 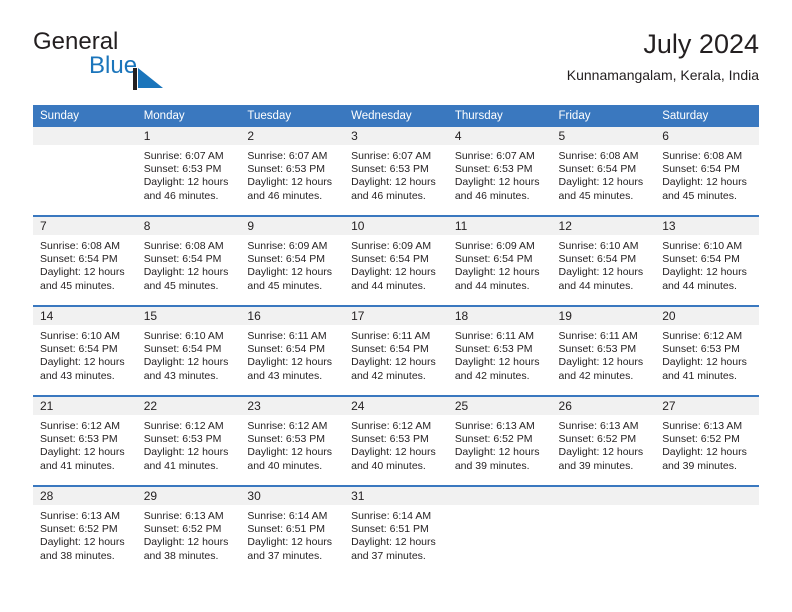 What do you see at coordinates (702, 426) in the screenshot?
I see `sunrise-text: Sunrise: 6:13 AM` at bounding box center [702, 426].